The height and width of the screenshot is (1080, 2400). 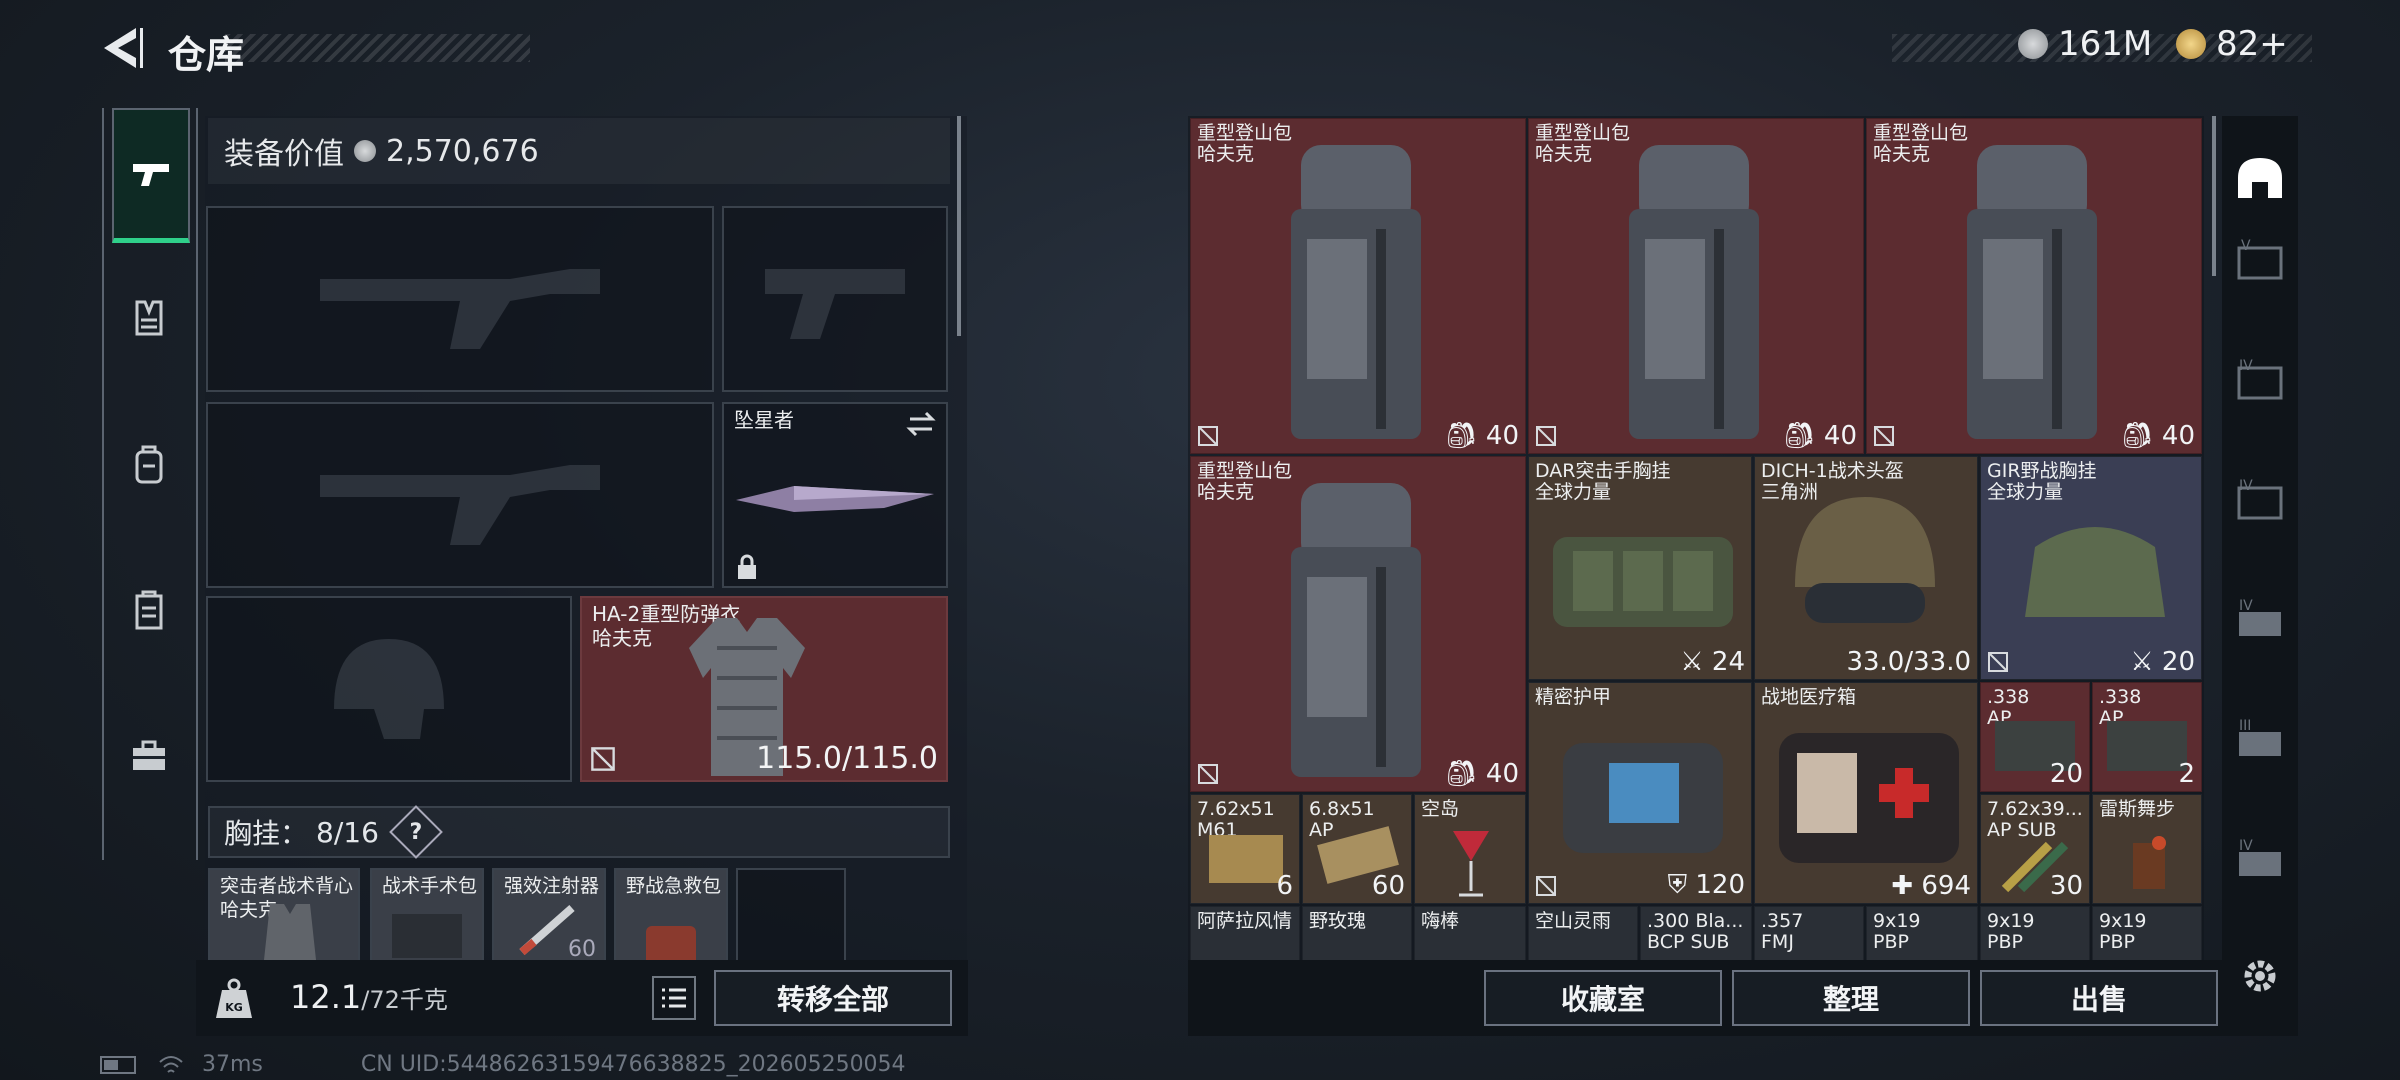 I want to click on armor-durability: 115.0/115.0, so click(x=847, y=758).